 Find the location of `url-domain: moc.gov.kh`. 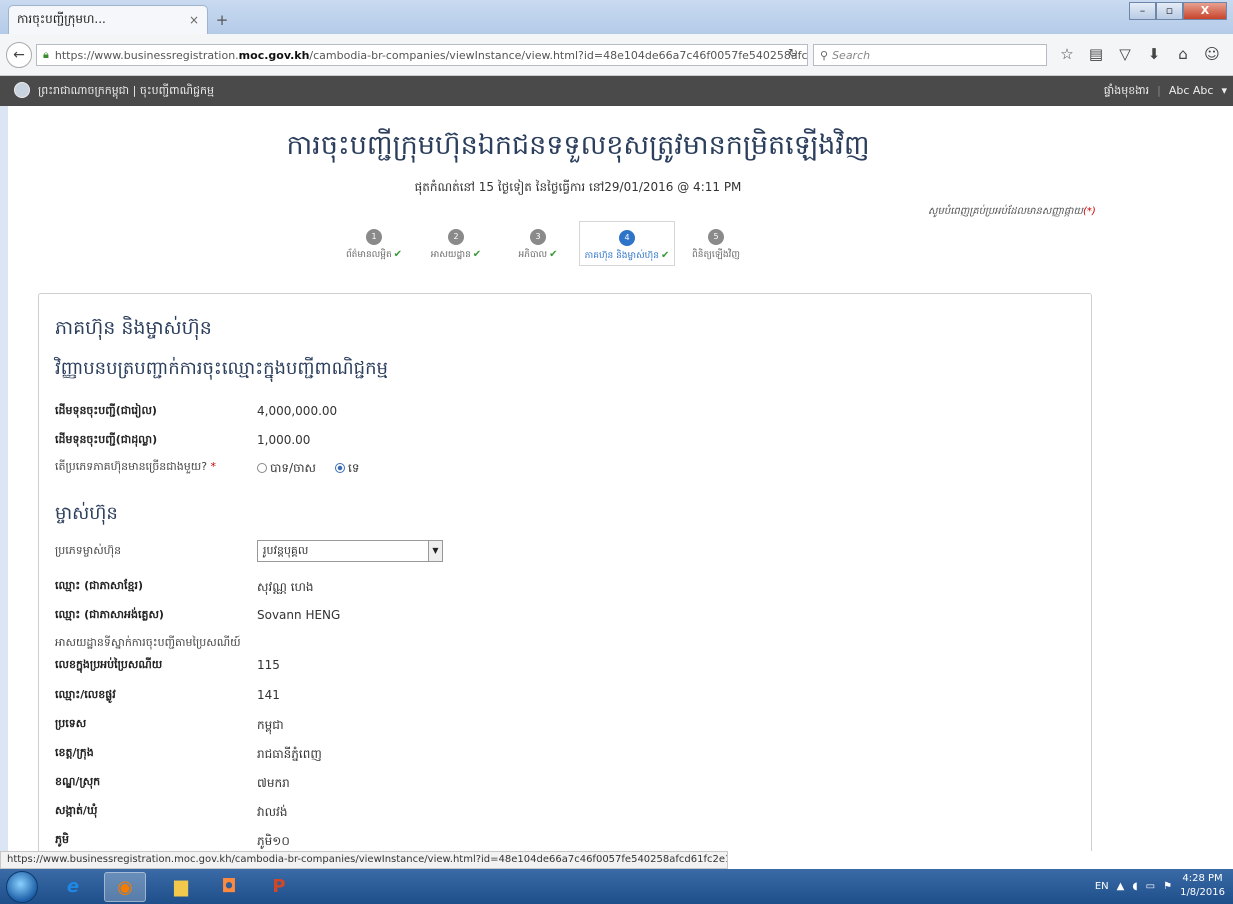

url-domain: moc.gov.kh is located at coordinates (274, 55).